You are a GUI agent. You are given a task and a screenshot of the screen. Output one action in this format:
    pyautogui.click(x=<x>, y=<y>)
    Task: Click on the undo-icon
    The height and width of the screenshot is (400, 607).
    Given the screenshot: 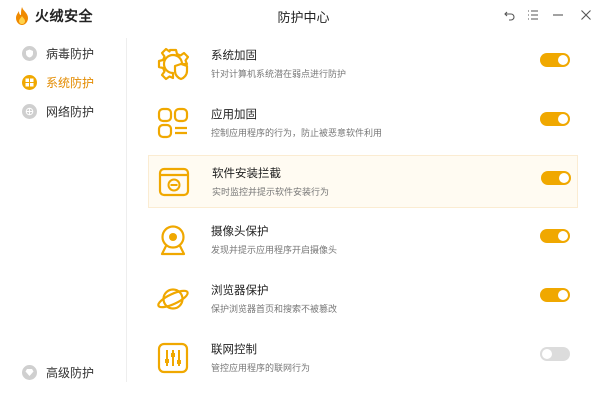 What is the action you would take?
    pyautogui.click(x=509, y=16)
    